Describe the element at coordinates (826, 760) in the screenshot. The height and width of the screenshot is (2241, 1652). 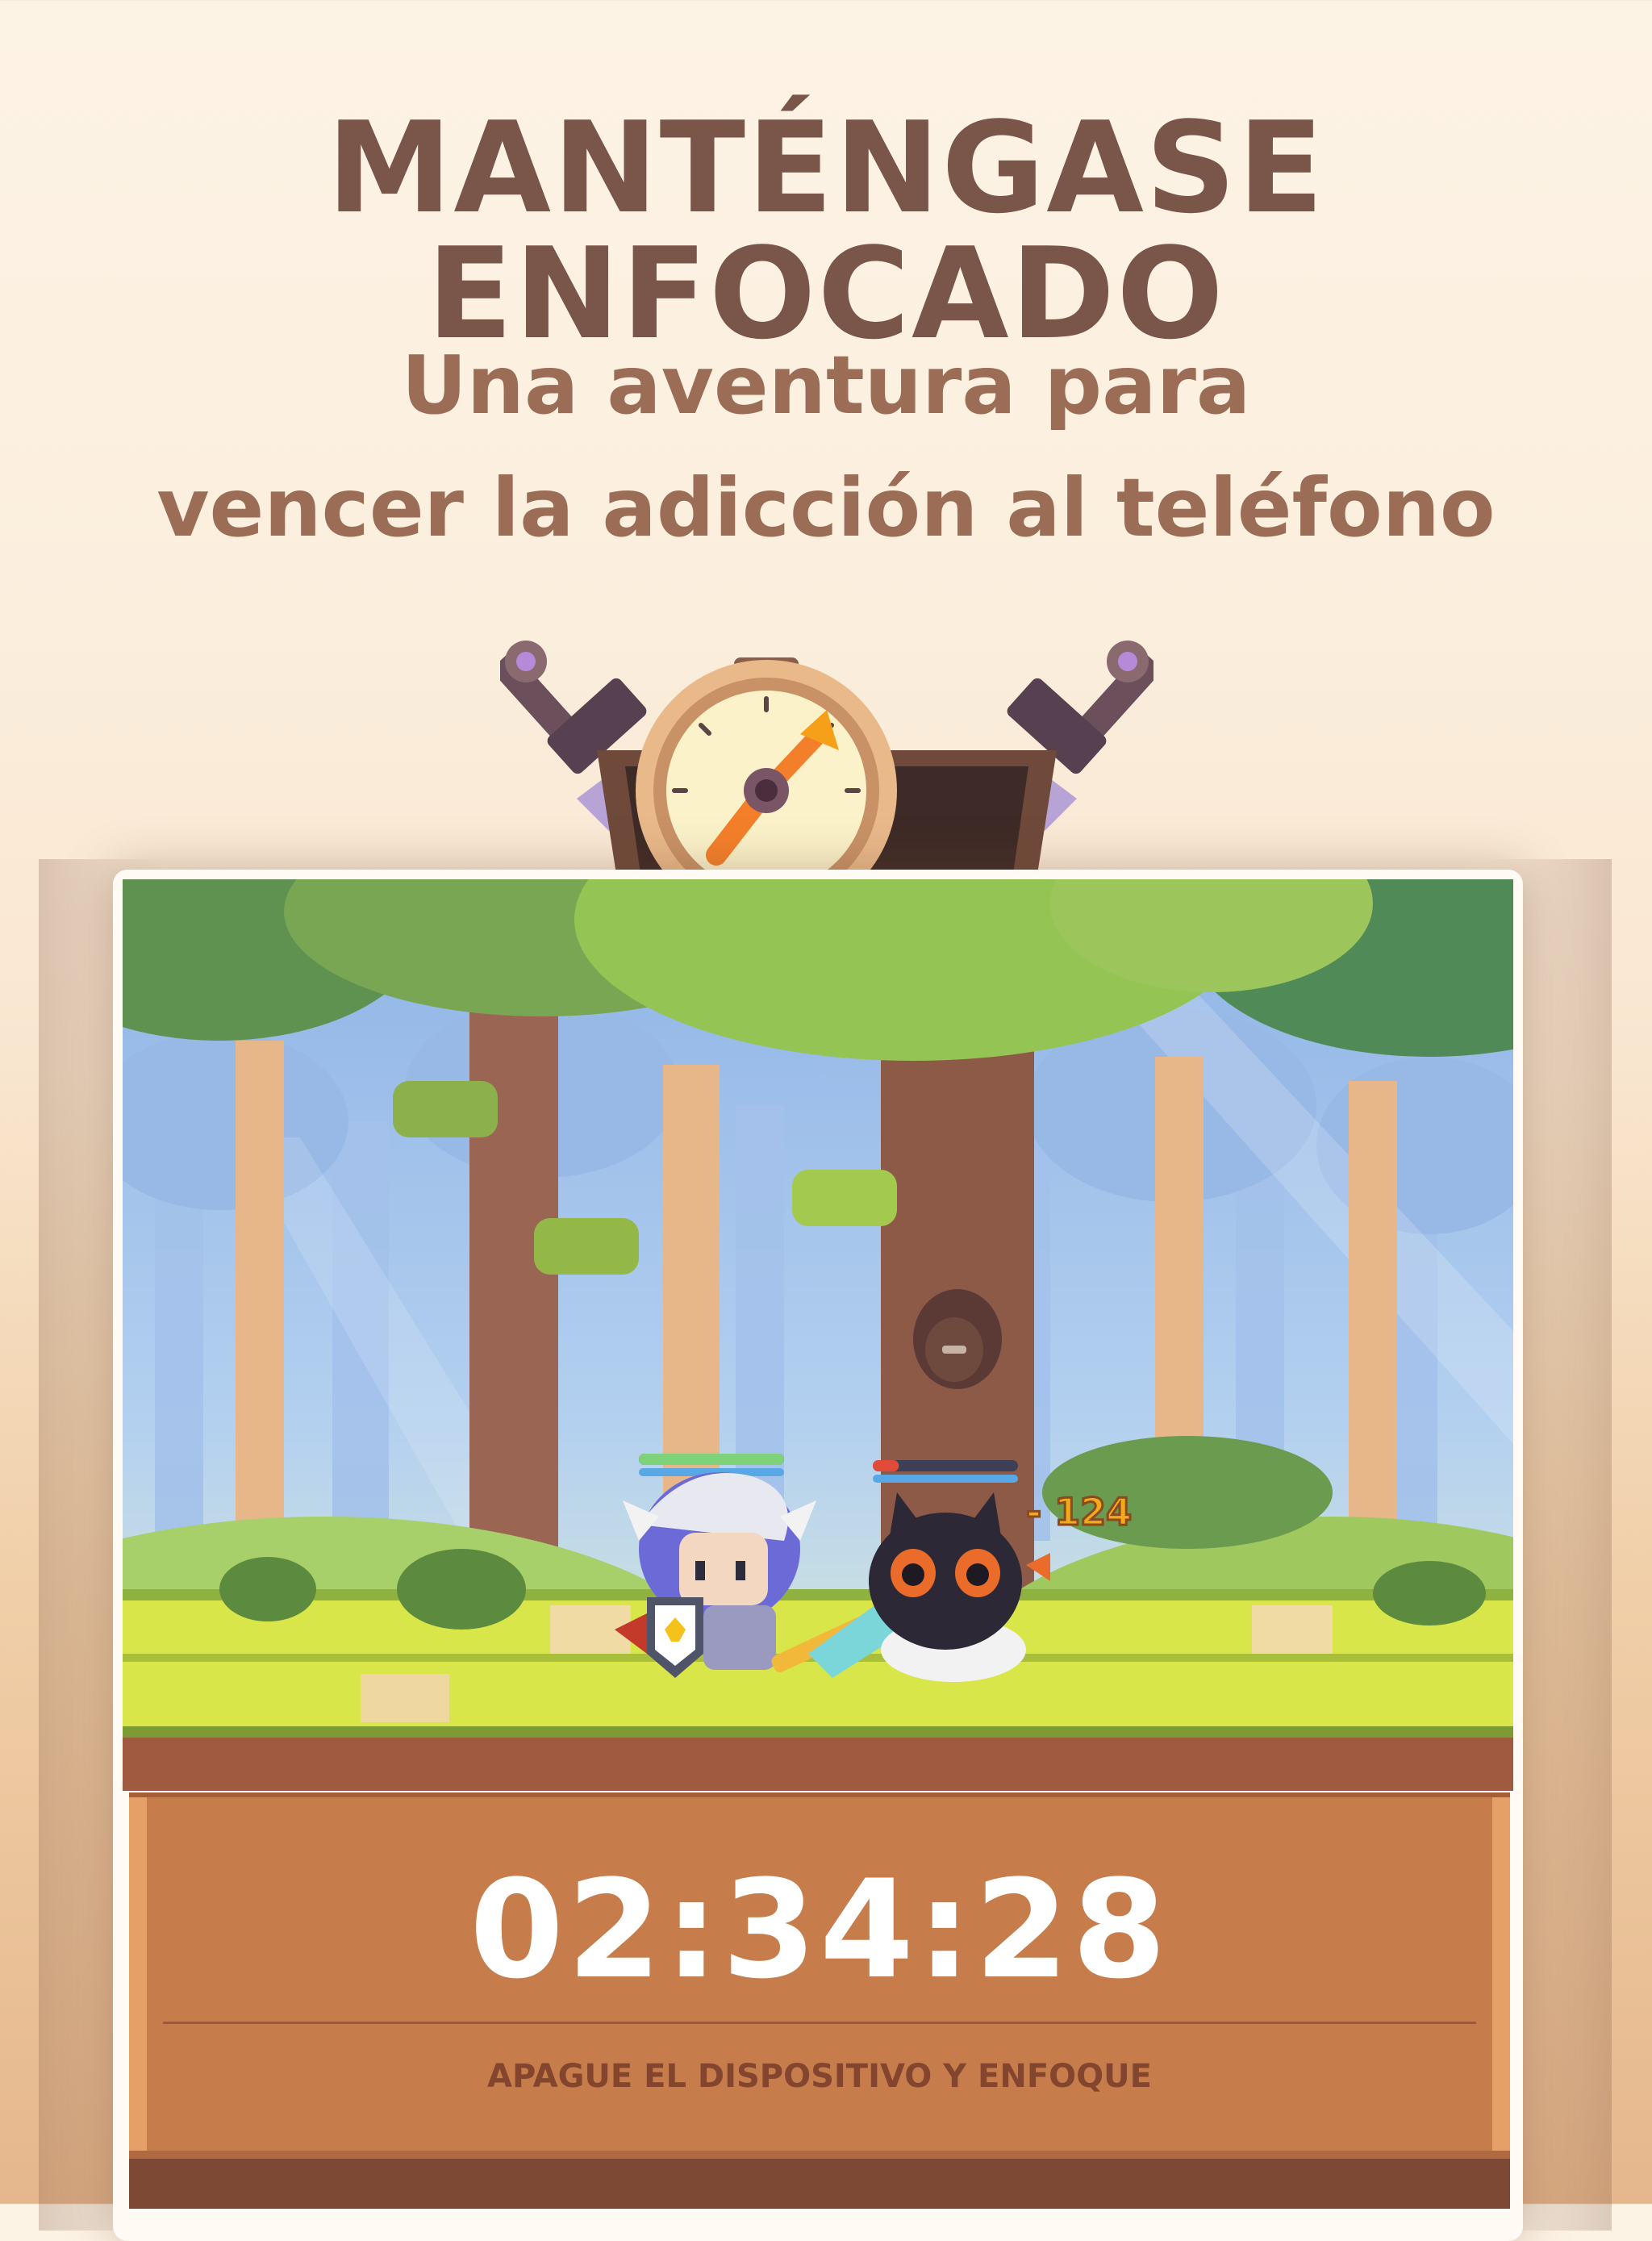
I see `focus-timer-emblem` at that location.